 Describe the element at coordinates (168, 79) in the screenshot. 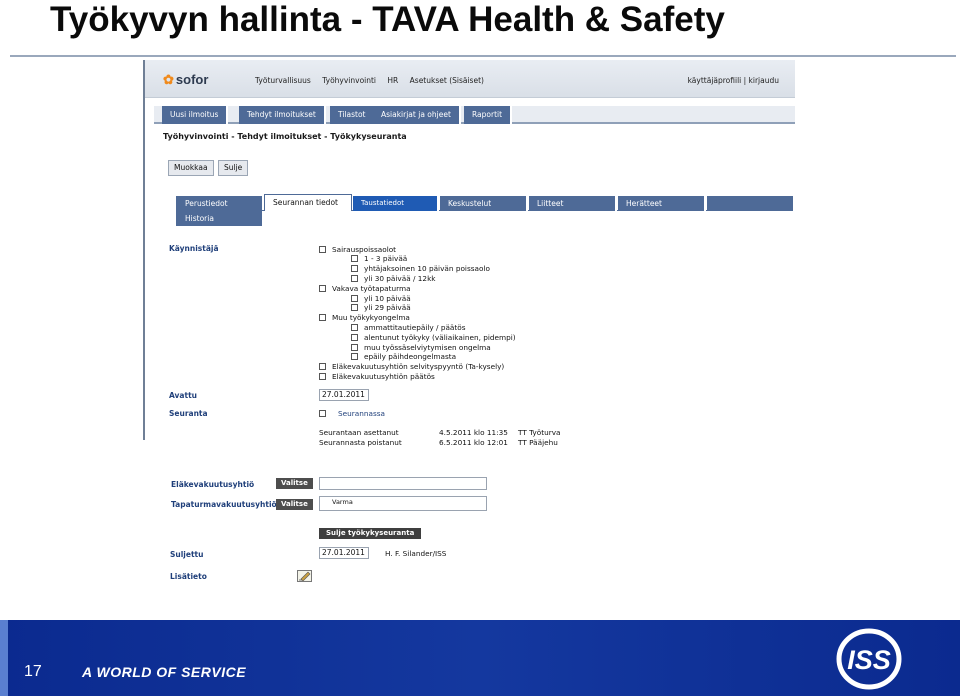

I see `sofor-logo-icon: ✿` at that location.